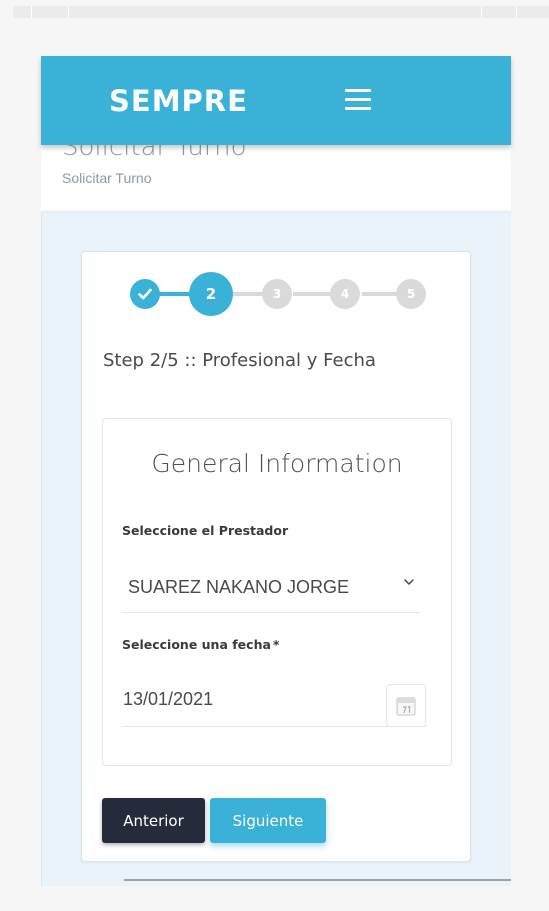 The width and height of the screenshot is (549, 911). Describe the element at coordinates (168, 699) in the screenshot. I see `date-value: 13/01/2021` at that location.